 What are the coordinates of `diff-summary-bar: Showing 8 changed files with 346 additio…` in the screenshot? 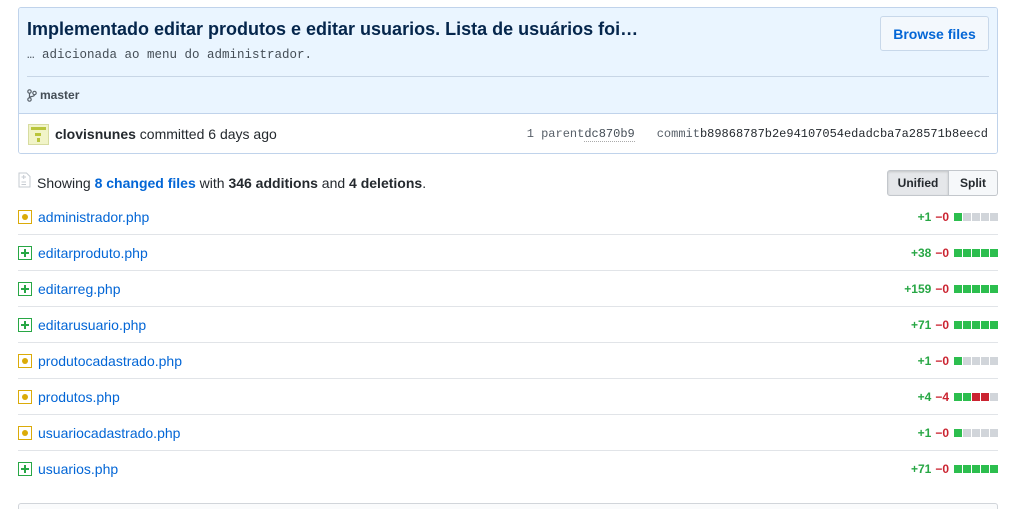 It's located at (508, 184).